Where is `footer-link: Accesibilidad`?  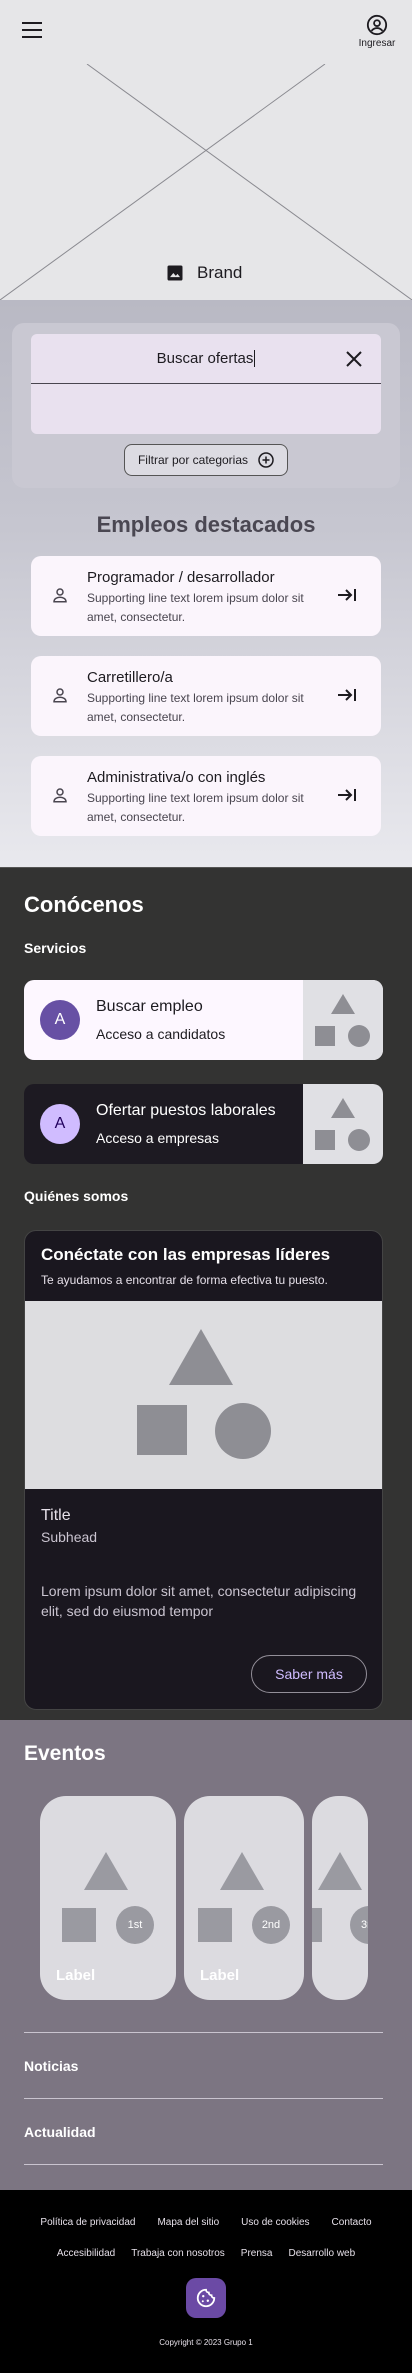
footer-link: Accesibilidad is located at coordinates (86, 2253).